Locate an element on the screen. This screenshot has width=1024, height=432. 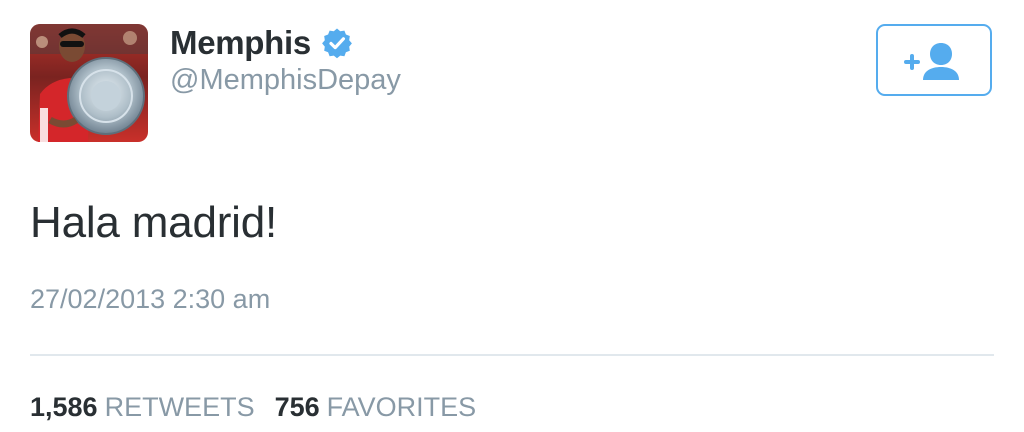
follow-button is located at coordinates (934, 60).